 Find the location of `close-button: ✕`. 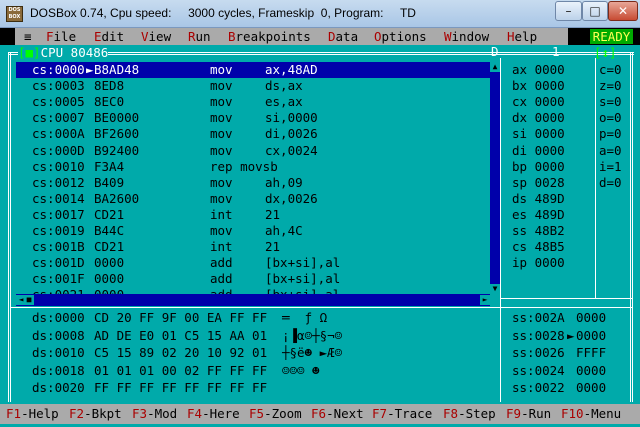

close-button: ✕ is located at coordinates (623, 11).